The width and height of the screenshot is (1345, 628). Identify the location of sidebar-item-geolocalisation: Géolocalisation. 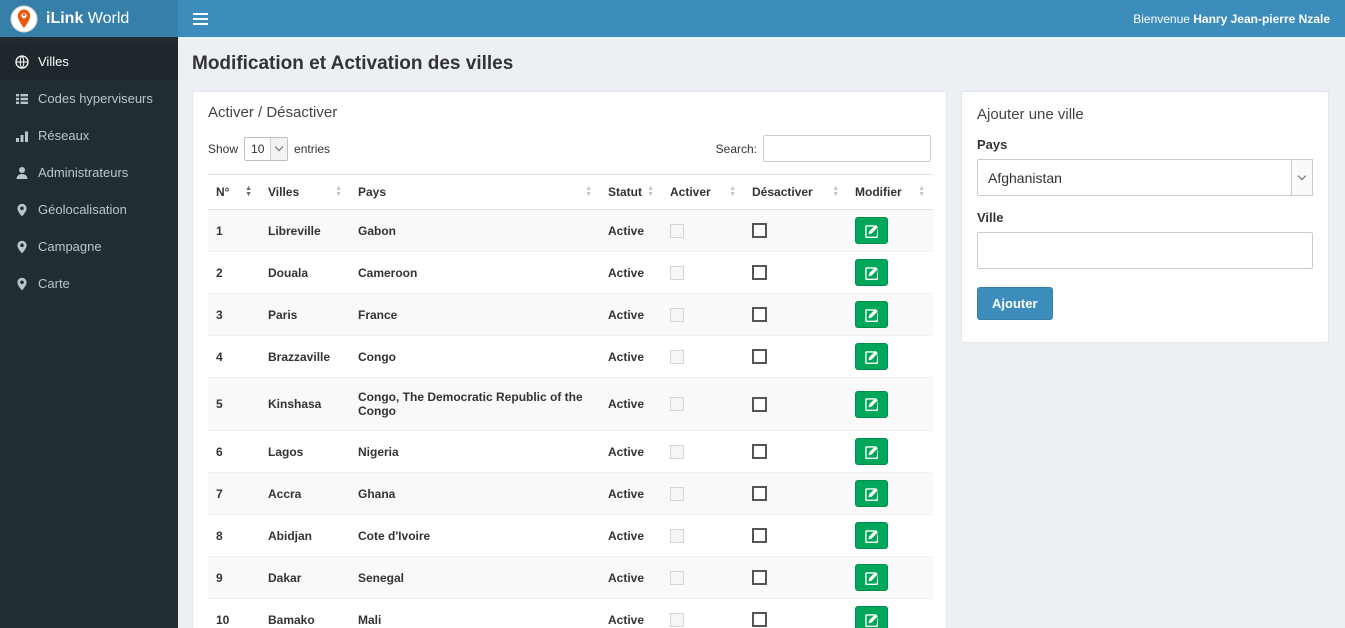
(89, 209).